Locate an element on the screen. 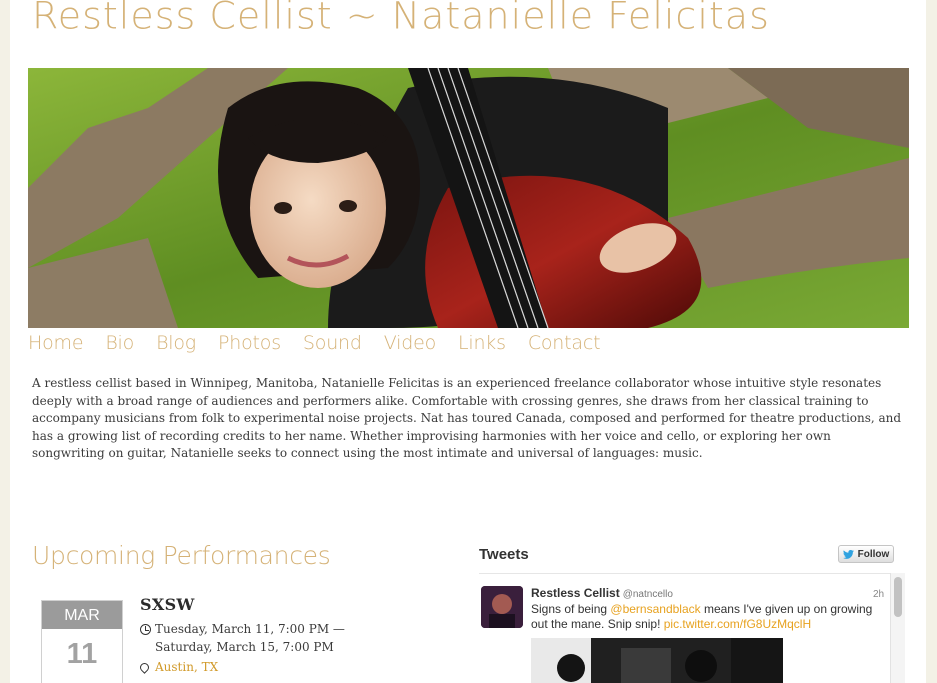 The image size is (937, 683). avatar-image is located at coordinates (502, 607).